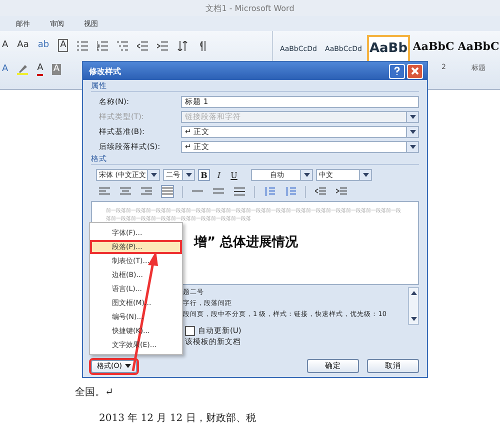 This screenshot has width=500, height=447. I want to click on grow-font-icon: A, so click(5, 45).